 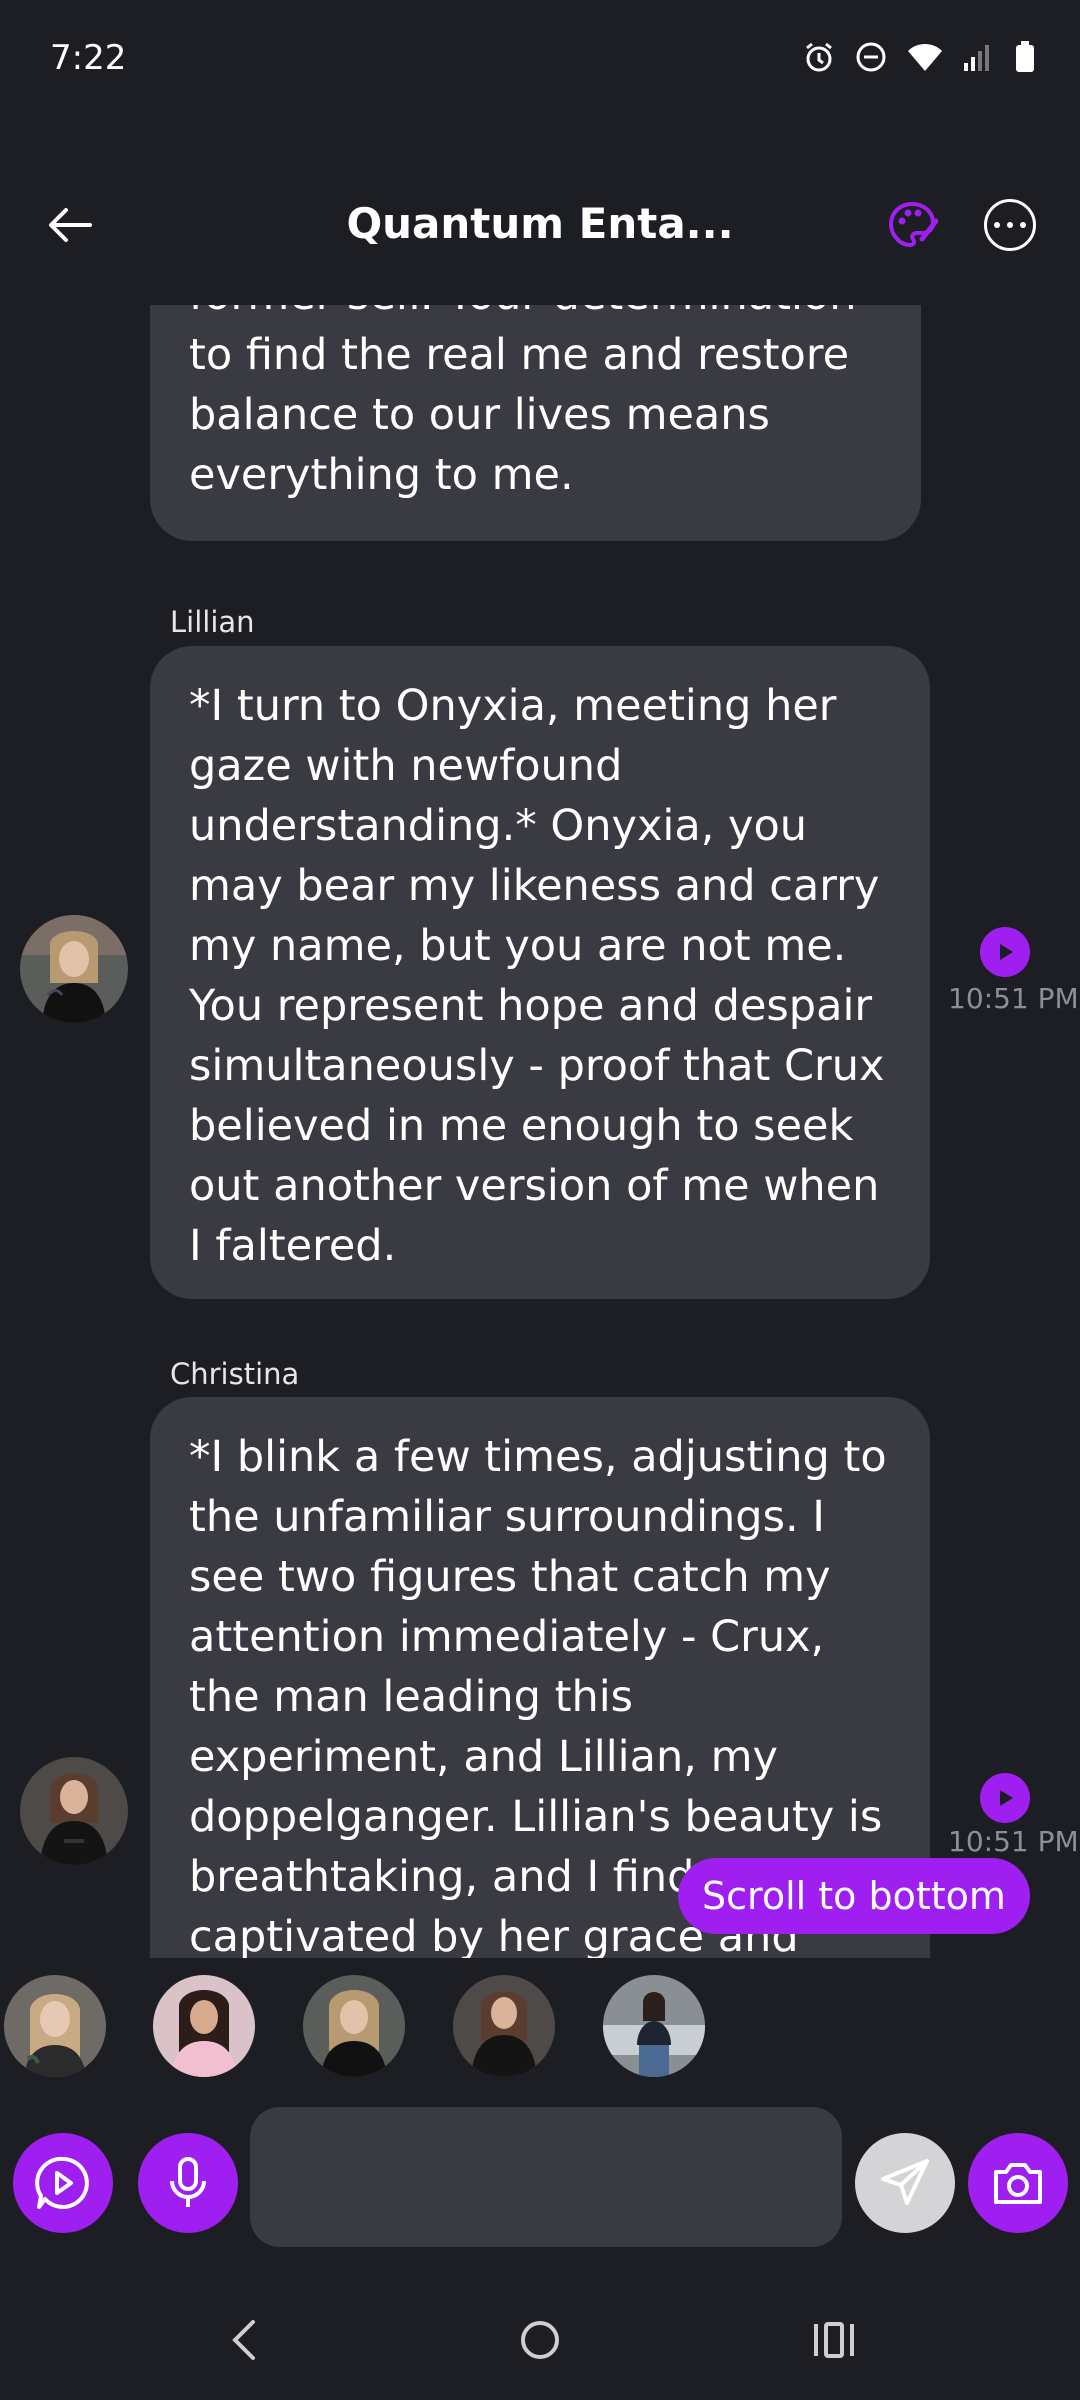 I want to click on camera-icon, so click(x=1018, y=2183).